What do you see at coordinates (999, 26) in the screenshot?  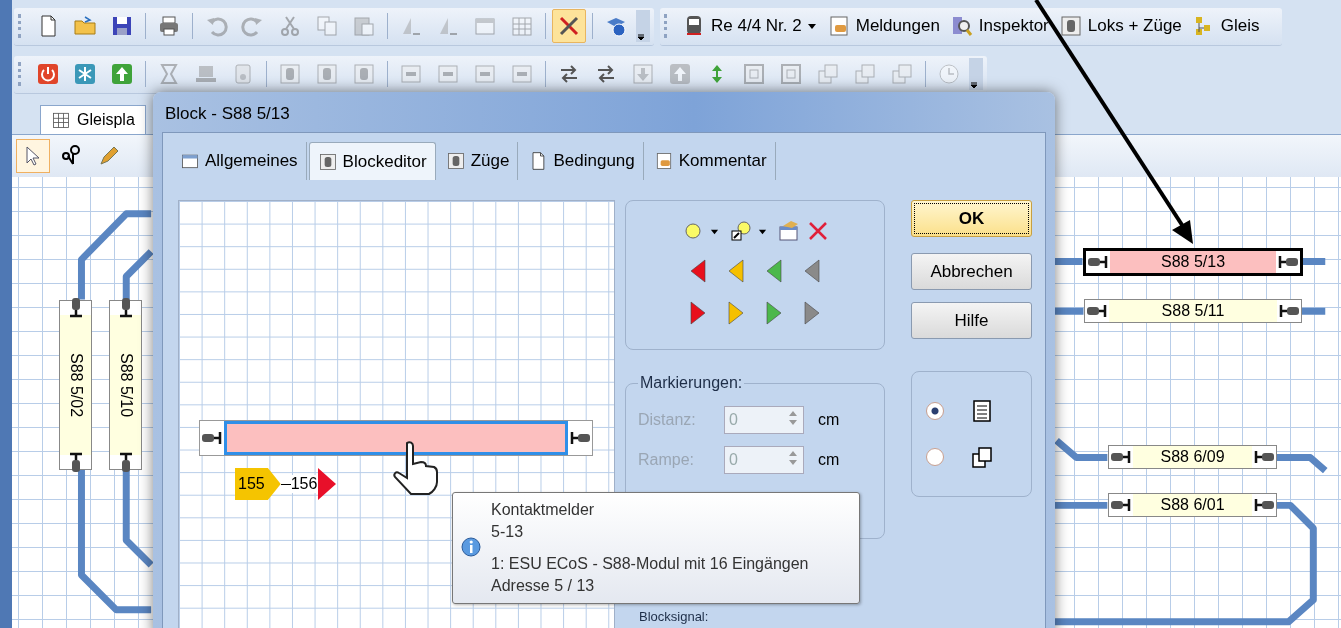 I see `toolbar-link: Inspektor` at bounding box center [999, 26].